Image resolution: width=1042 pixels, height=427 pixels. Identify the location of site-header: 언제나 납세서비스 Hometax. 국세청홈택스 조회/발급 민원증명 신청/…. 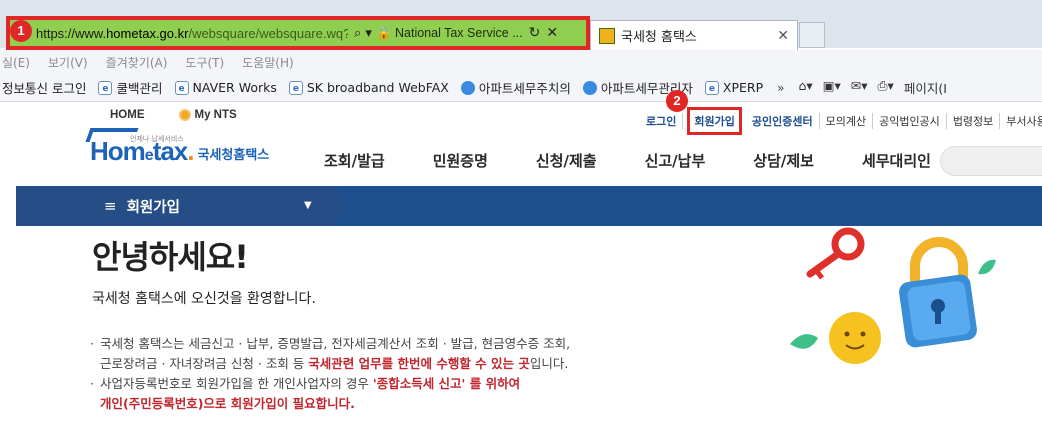
(521, 156).